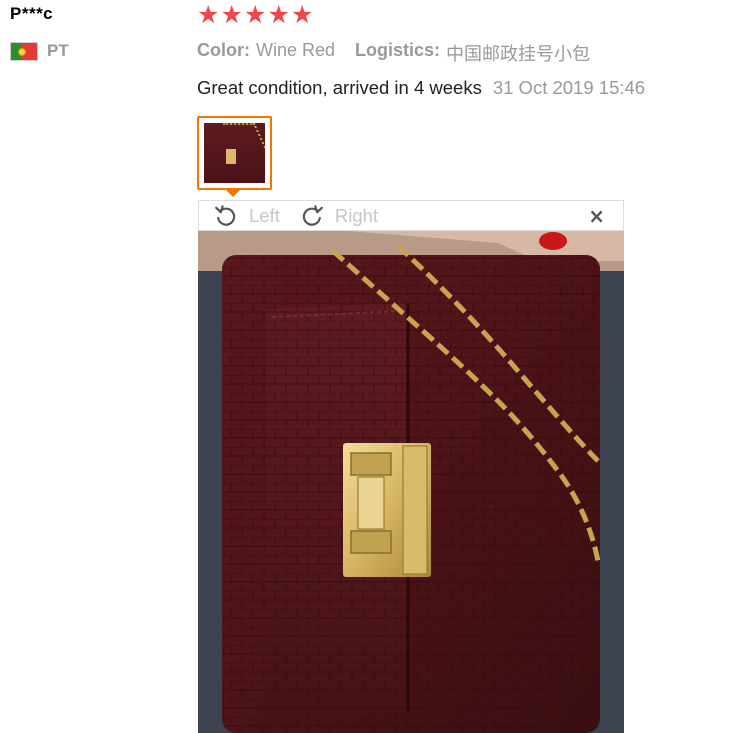  I want to click on rotate-left-button: Left, so click(246, 216).